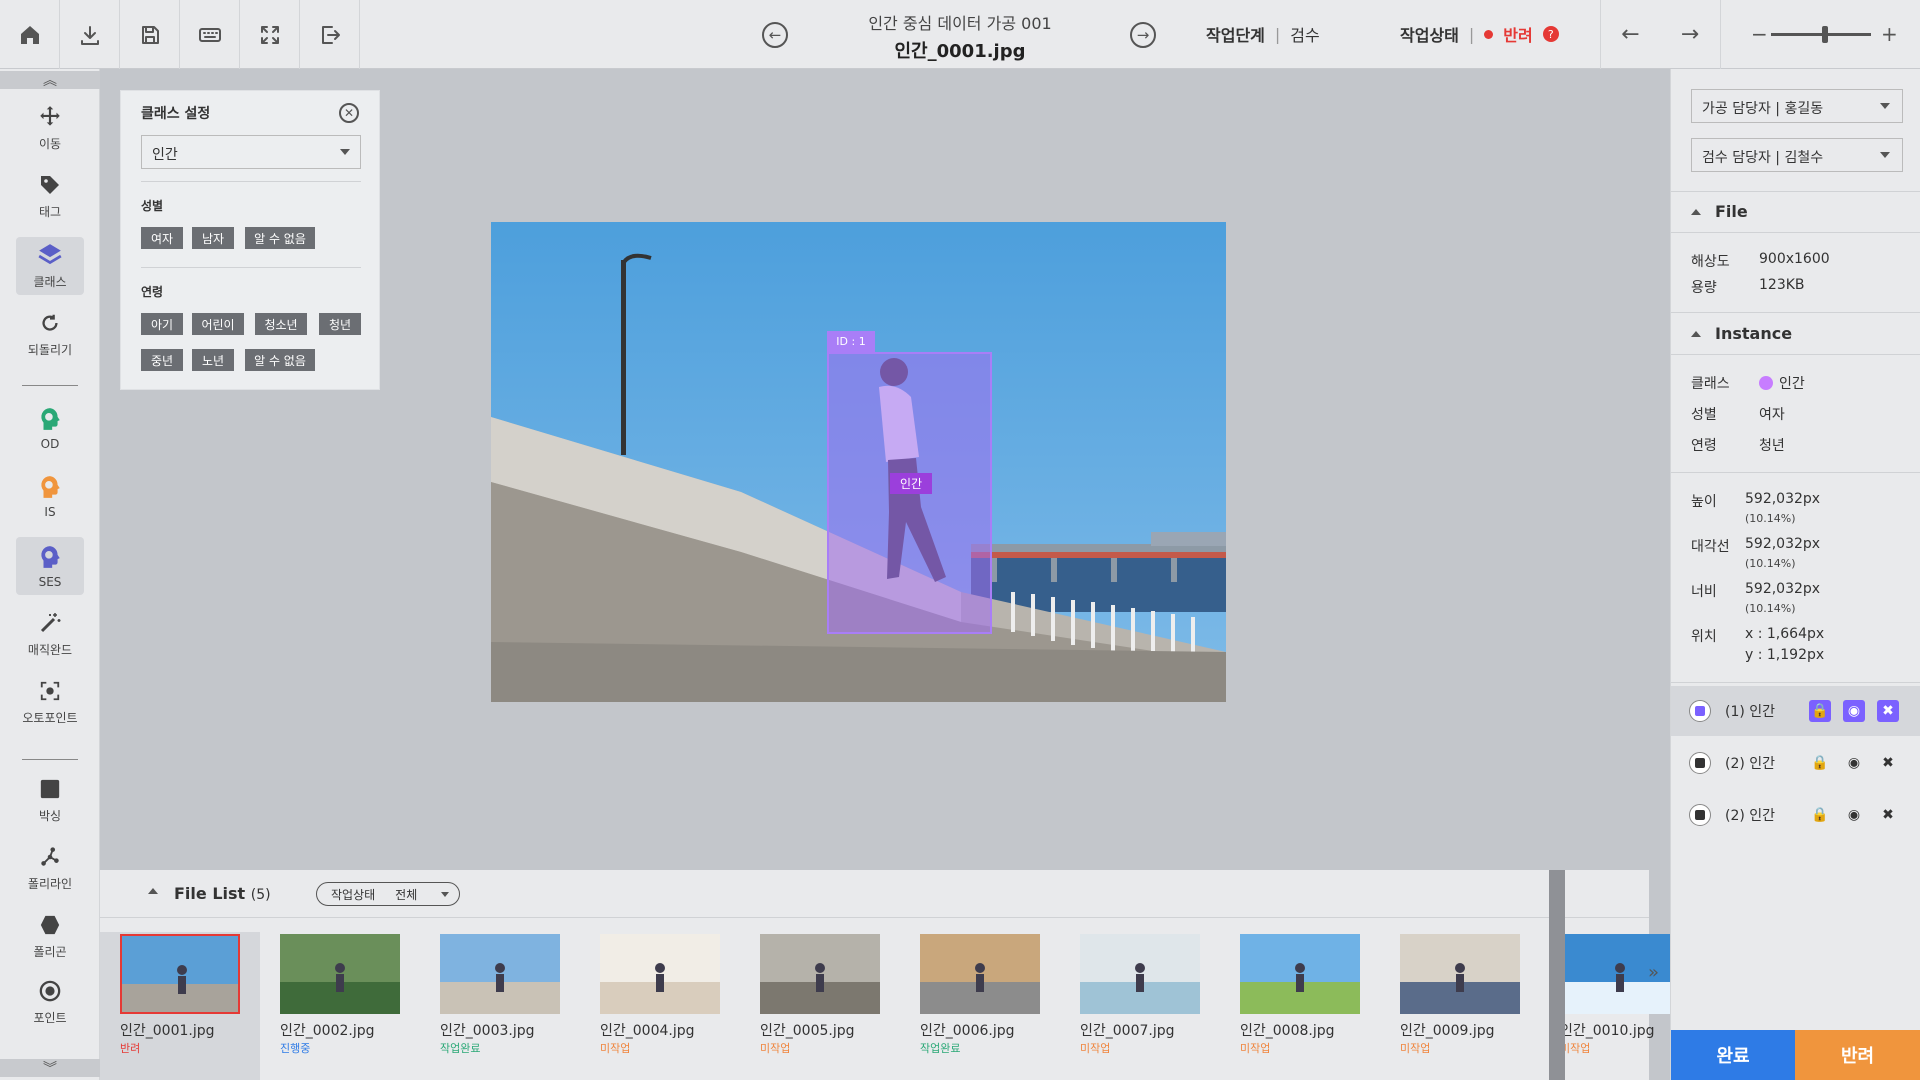  Describe the element at coordinates (1797, 155) in the screenshot. I see `reviewer-select: 검수 담당자 | 김철수` at that location.